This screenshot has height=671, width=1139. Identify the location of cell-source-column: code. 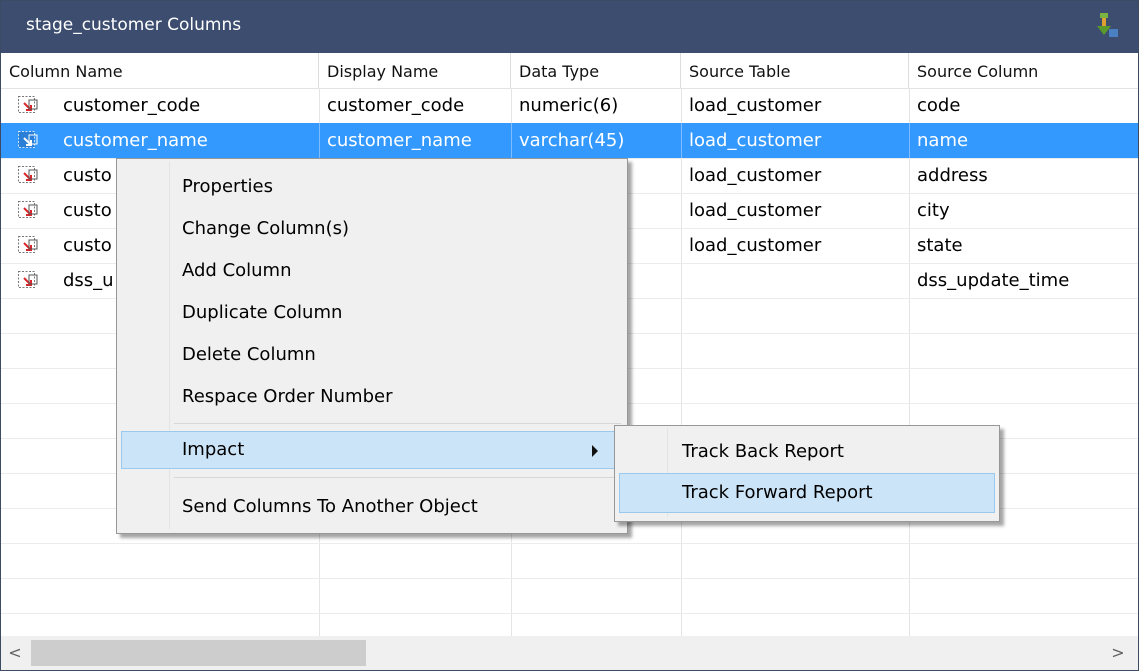
(939, 105).